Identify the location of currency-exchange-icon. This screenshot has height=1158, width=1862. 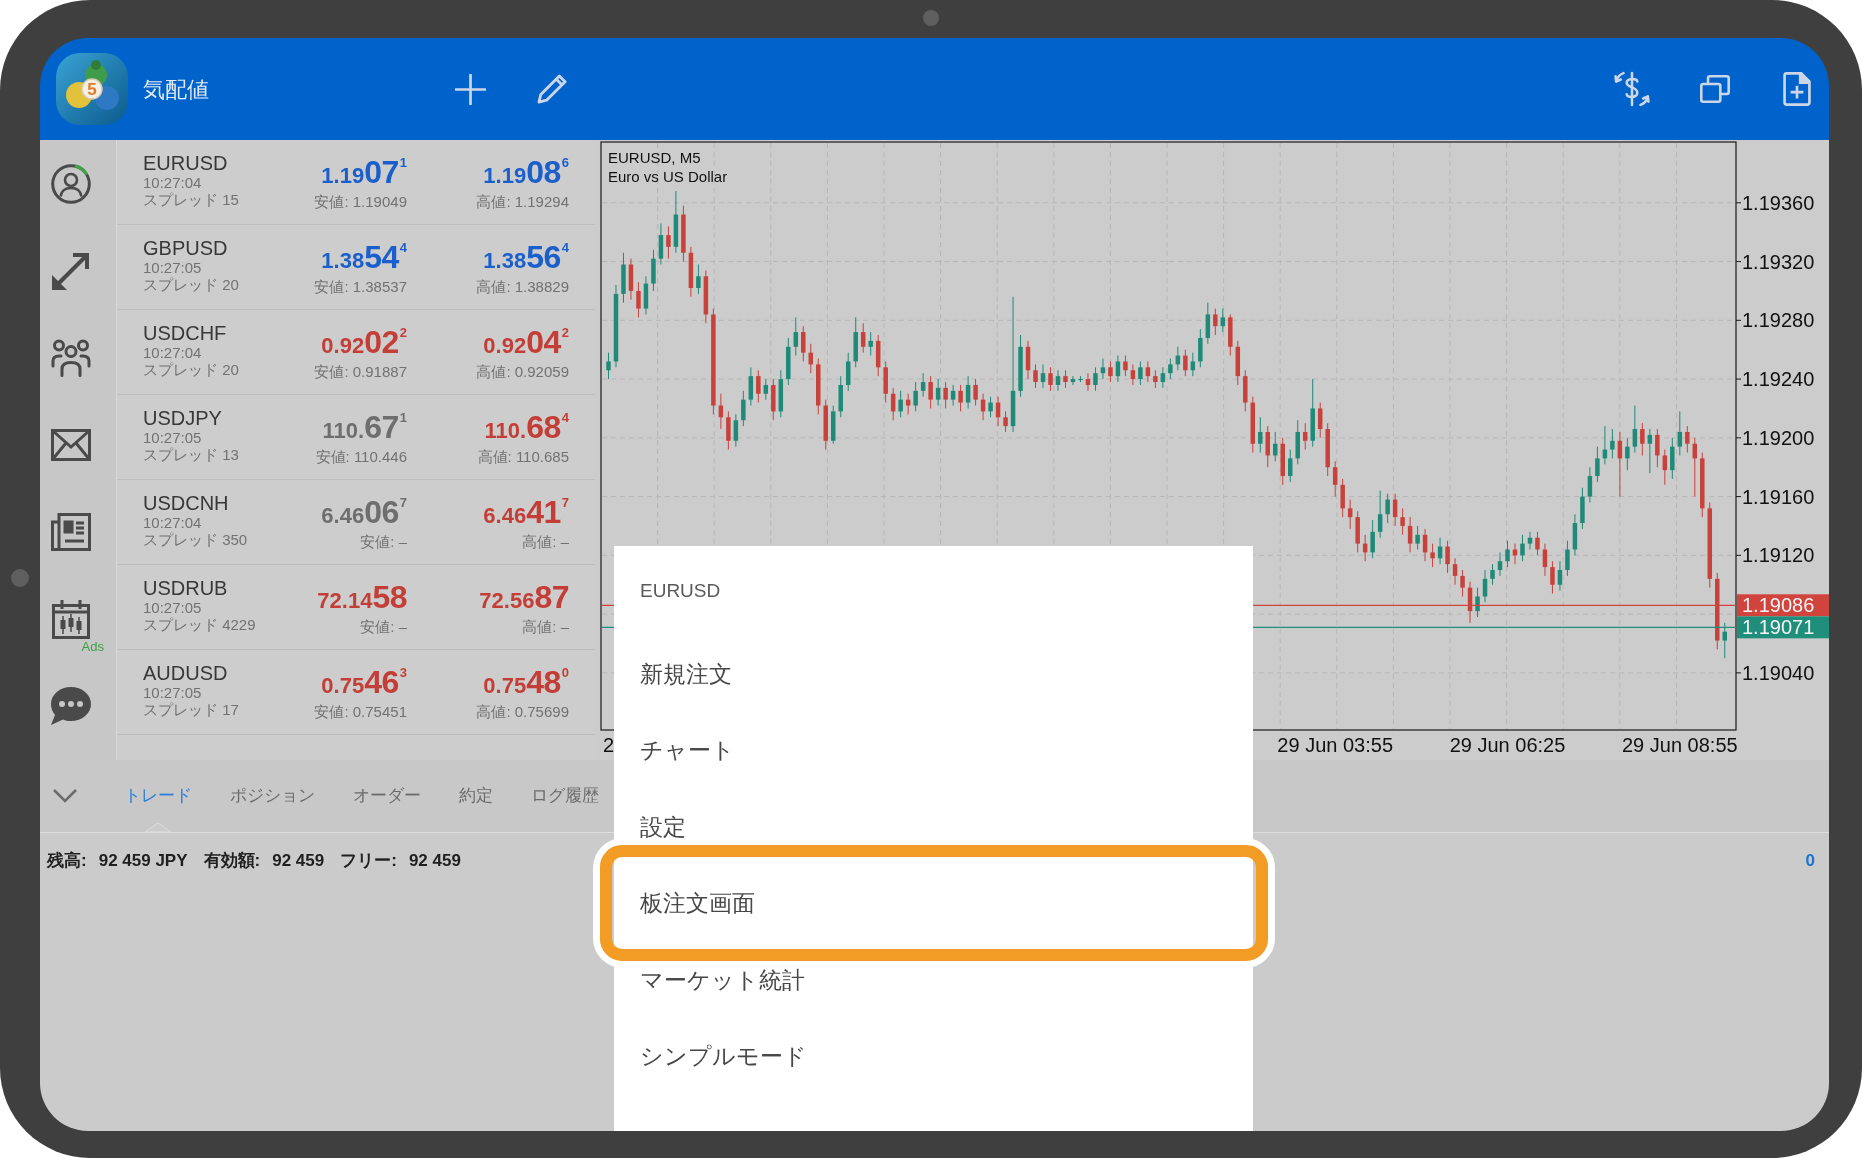
(1632, 89).